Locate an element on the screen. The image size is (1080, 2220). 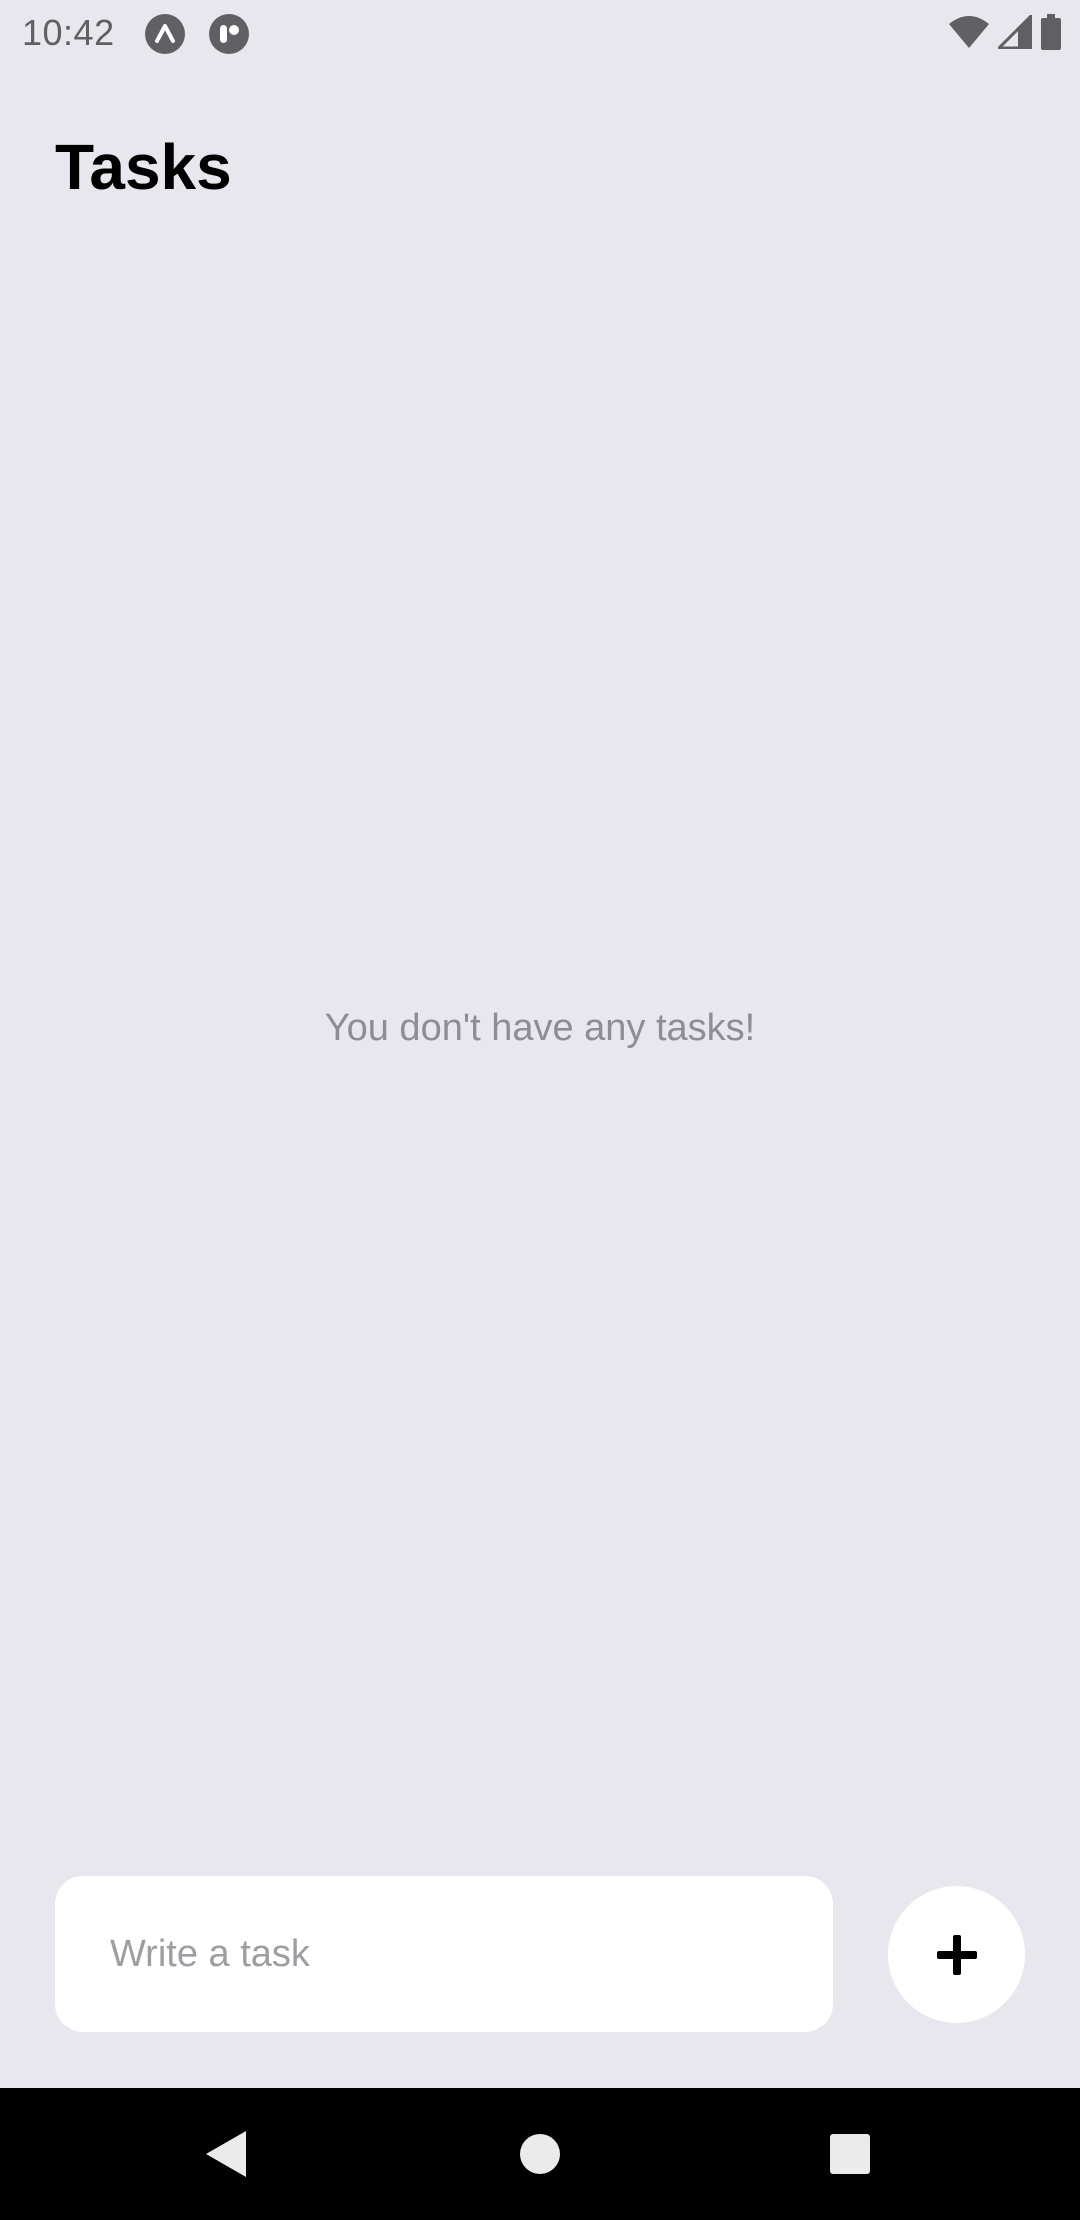
status-bar: 10:42 is located at coordinates (540, 33).